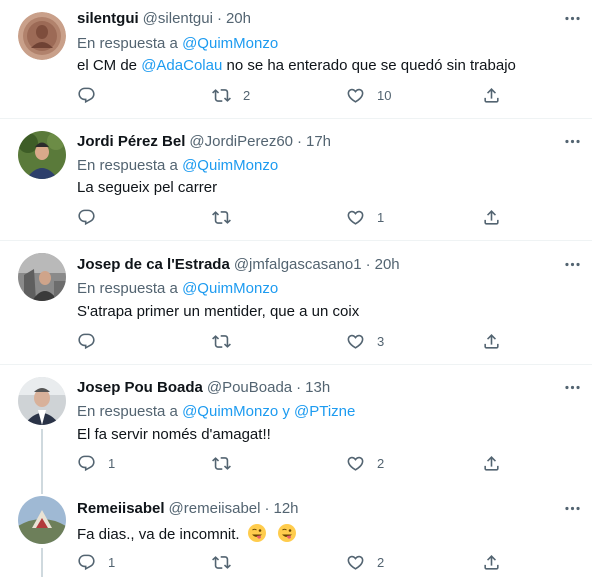 The height and width of the screenshot is (577, 592). What do you see at coordinates (249, 387) in the screenshot?
I see `author-handle: @PouBoada` at bounding box center [249, 387].